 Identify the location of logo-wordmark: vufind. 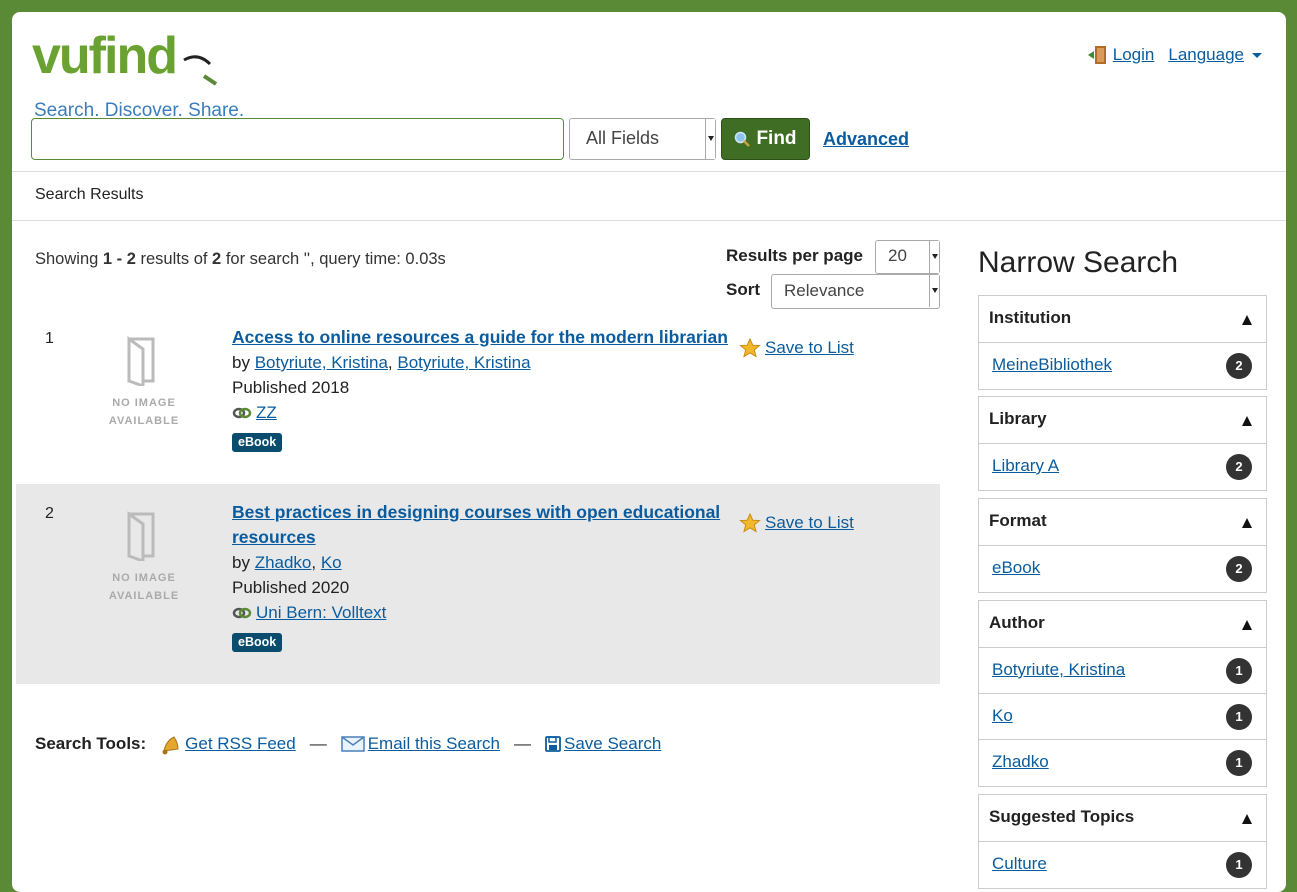
(105, 56).